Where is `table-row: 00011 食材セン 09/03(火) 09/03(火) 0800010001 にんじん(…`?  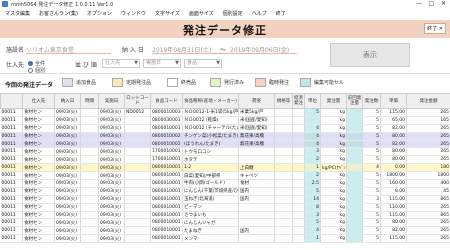
table-row: 00011 食材セン 09/03(火) 09/03(火) 0800010001 にんじん(… is located at coordinates (225, 191).